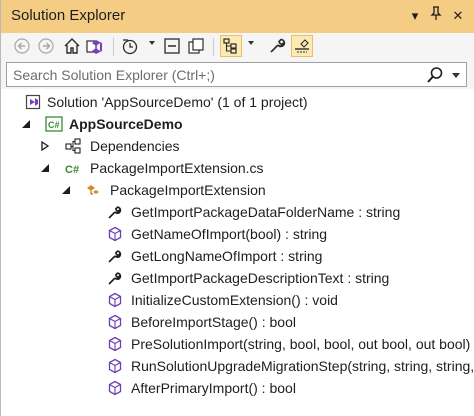 The width and height of the screenshot is (474, 416). I want to click on tree-item-member: BeforeImportStage() : bool, so click(237, 322).